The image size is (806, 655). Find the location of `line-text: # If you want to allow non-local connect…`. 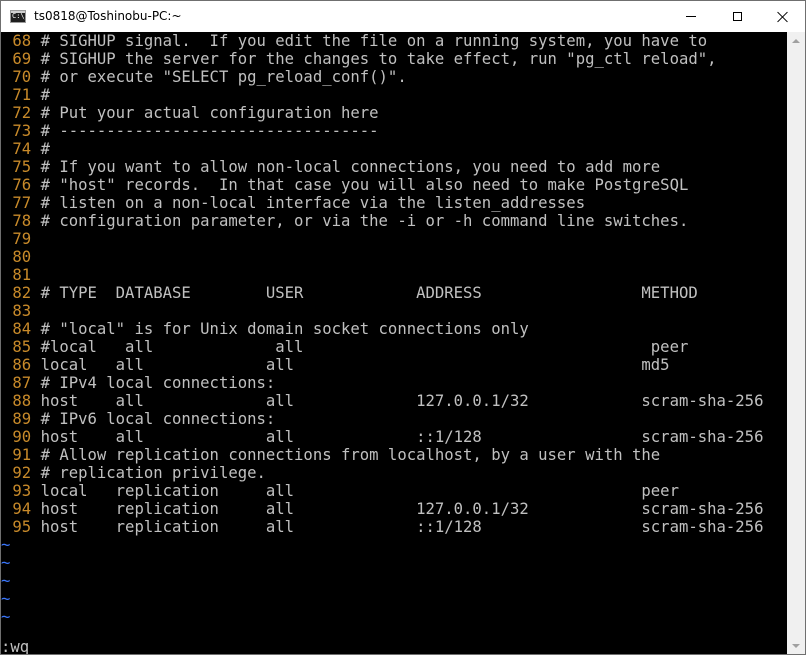

line-text: # If you want to allow non-local connect… is located at coordinates (350, 167).